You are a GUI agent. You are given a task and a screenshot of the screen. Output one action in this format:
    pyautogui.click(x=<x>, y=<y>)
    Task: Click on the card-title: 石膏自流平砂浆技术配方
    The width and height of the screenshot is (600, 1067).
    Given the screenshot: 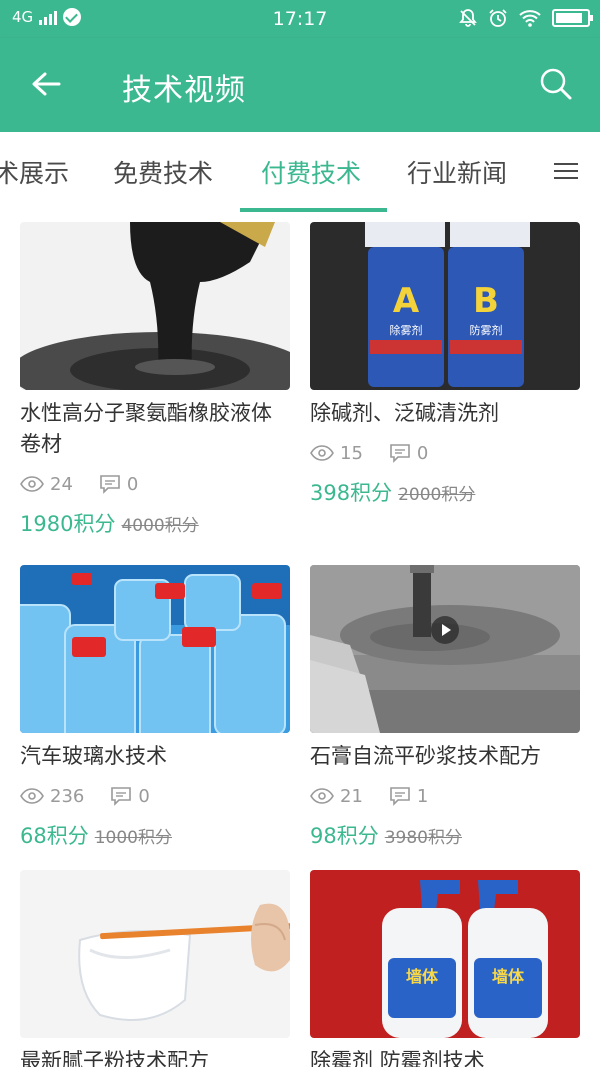 What is the action you would take?
    pyautogui.click(x=425, y=756)
    